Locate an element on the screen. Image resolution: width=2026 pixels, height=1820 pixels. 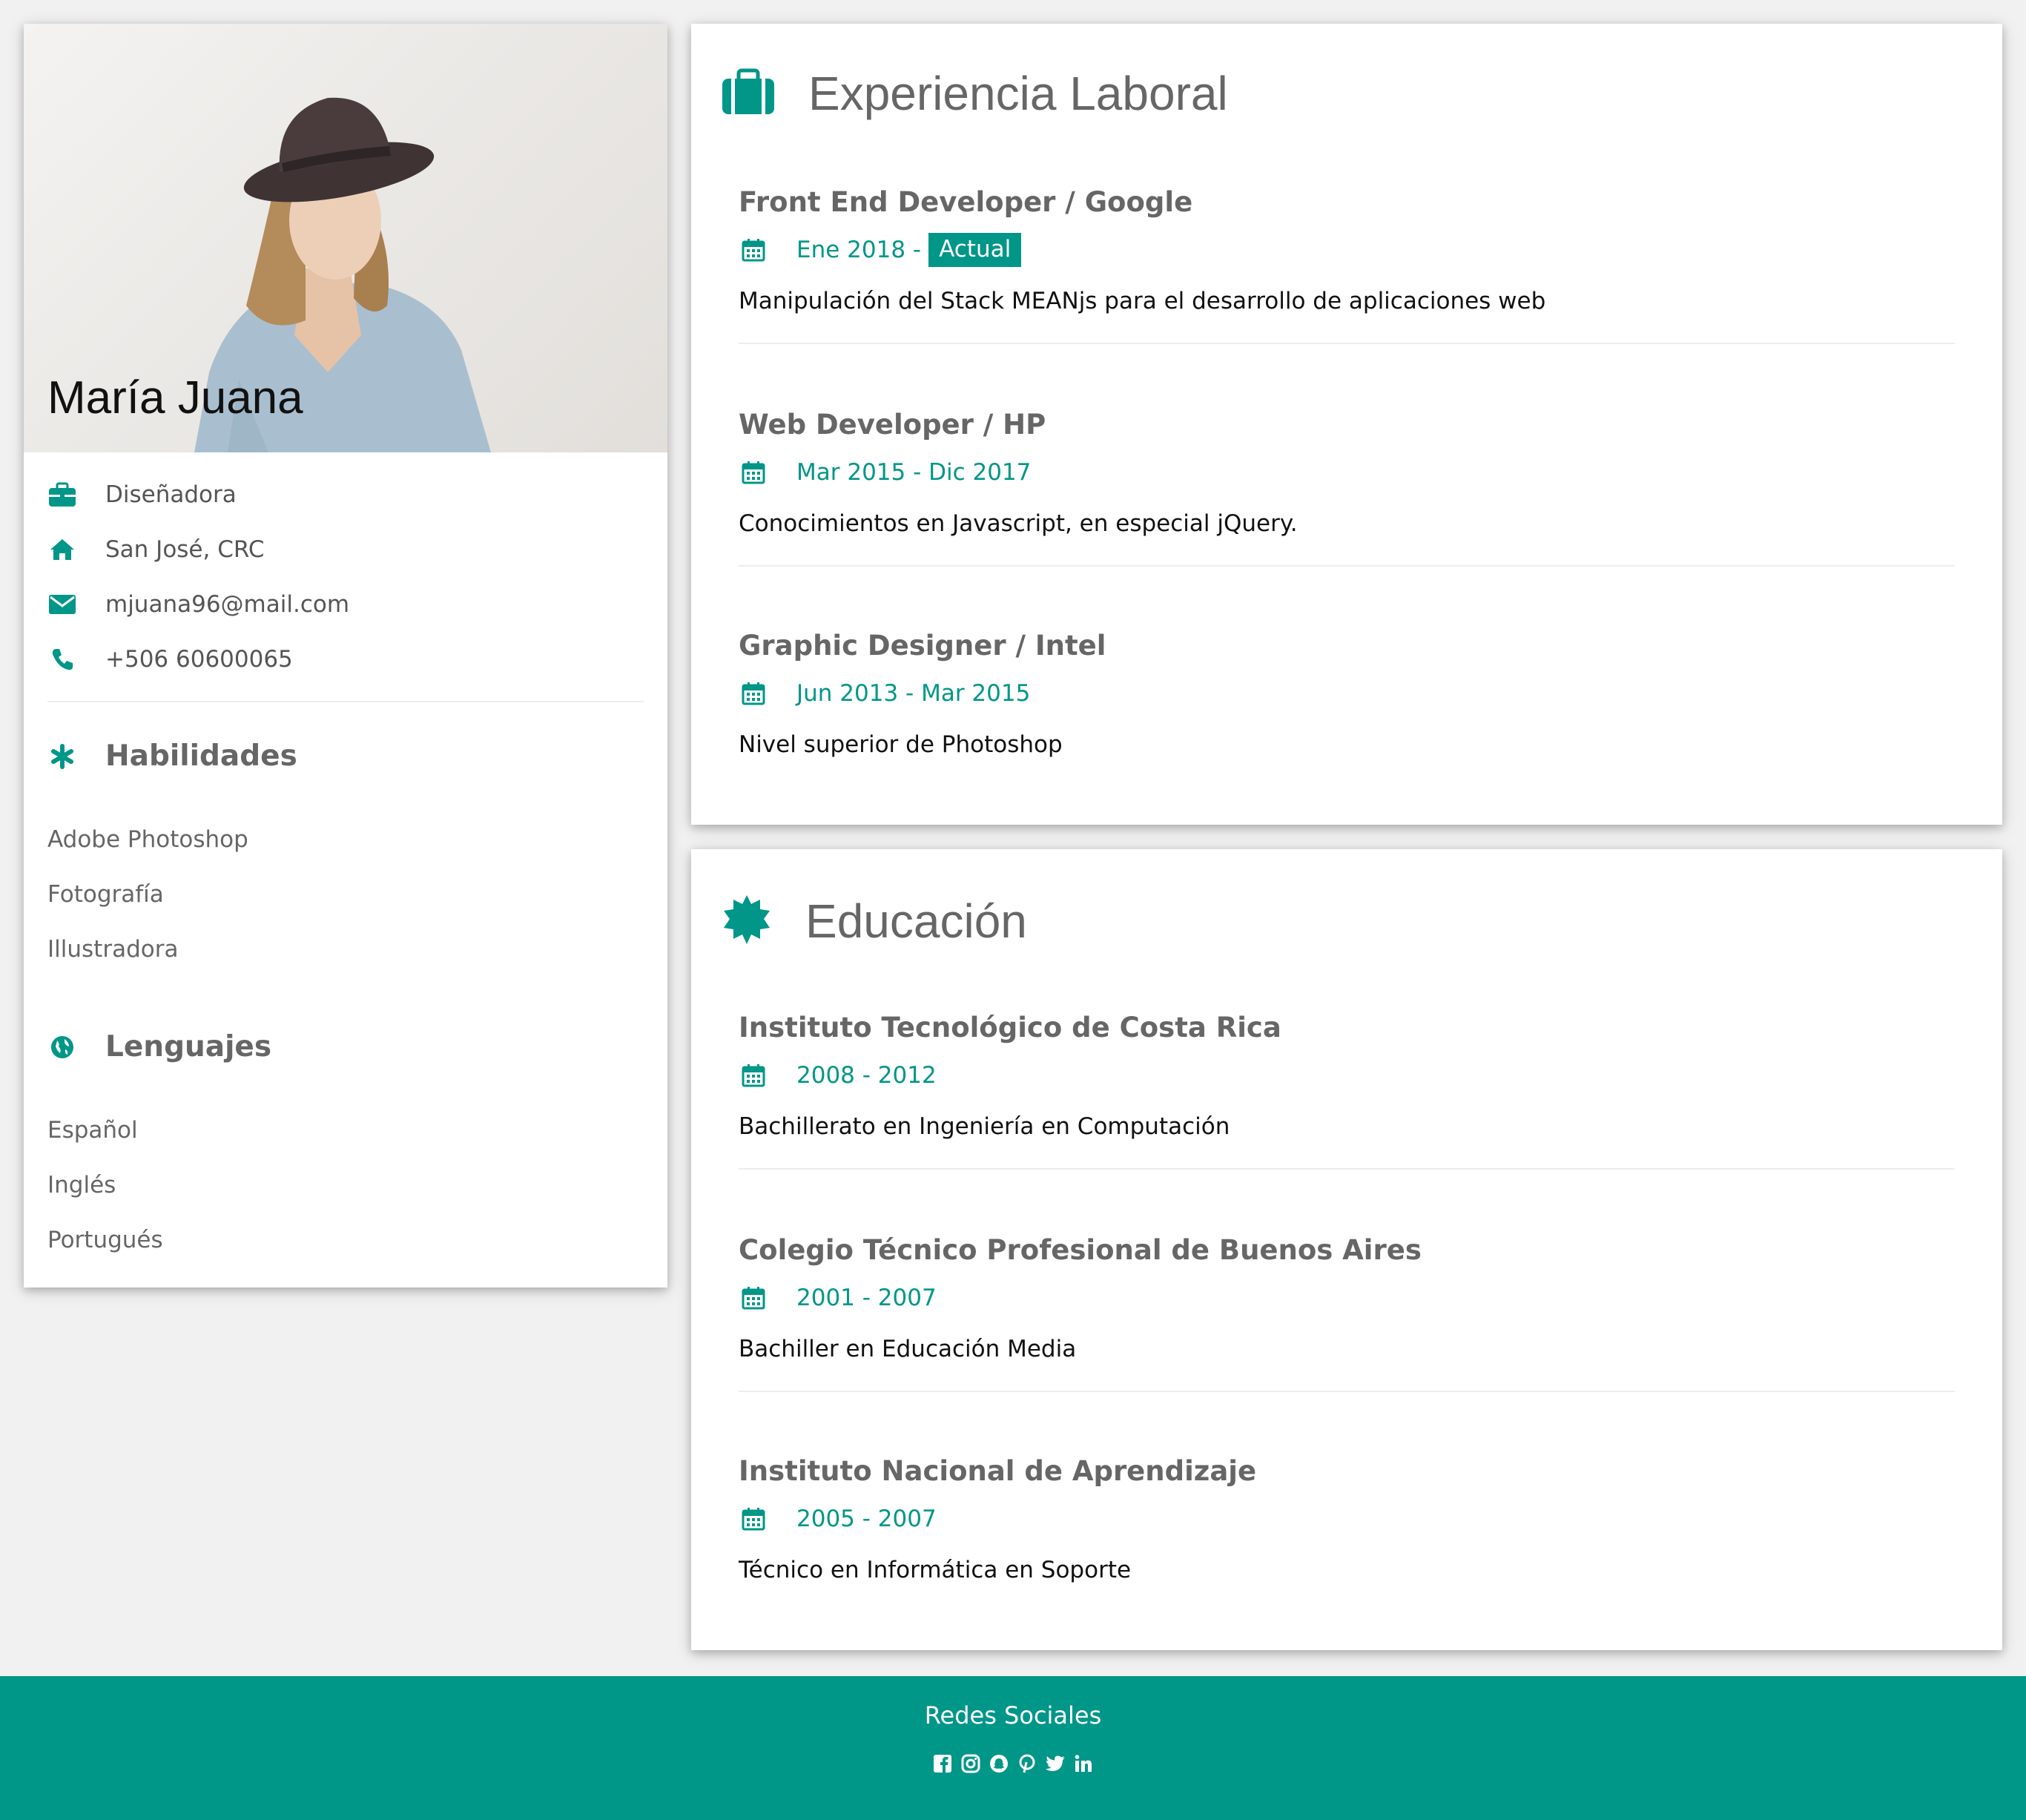
experience-heading: Experiencia Laboral is located at coordinates (974, 93).